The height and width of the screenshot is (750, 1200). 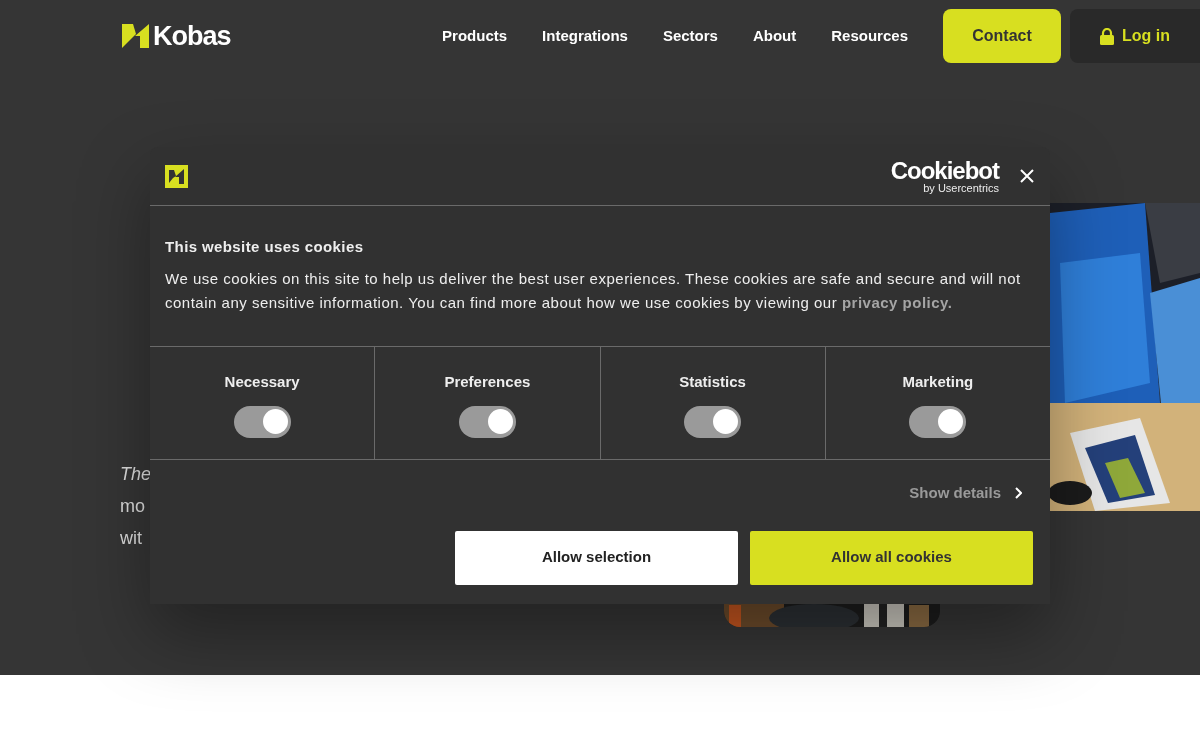 What do you see at coordinates (774, 36) in the screenshot?
I see `nav-link: About` at bounding box center [774, 36].